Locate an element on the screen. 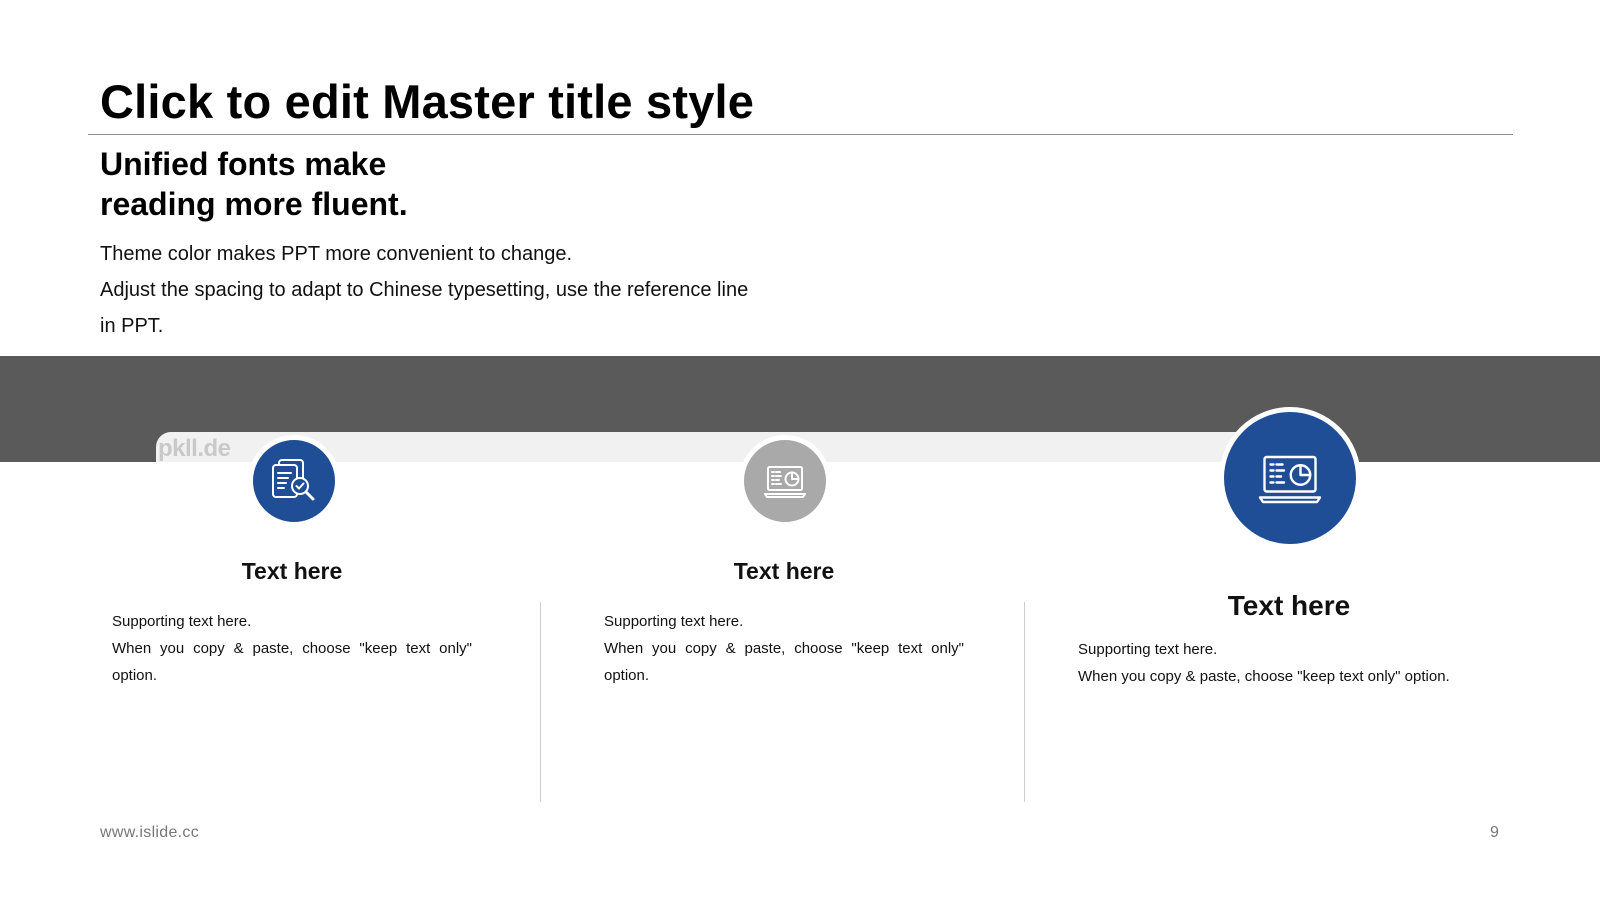 Image resolution: width=1600 pixels, height=900 pixels. card-3-icon-circle is located at coordinates (1290, 478).